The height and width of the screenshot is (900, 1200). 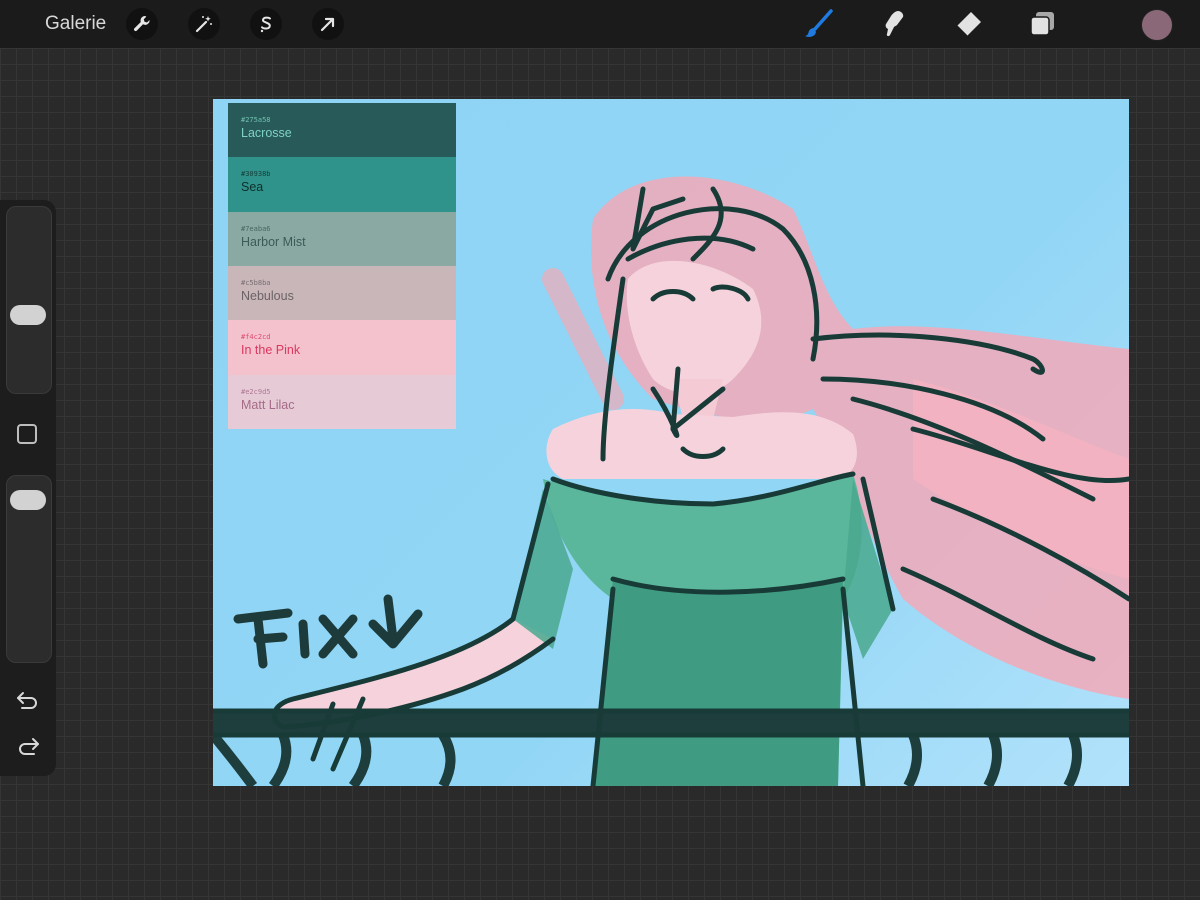 I want to click on eraser-icon, so click(x=968, y=24).